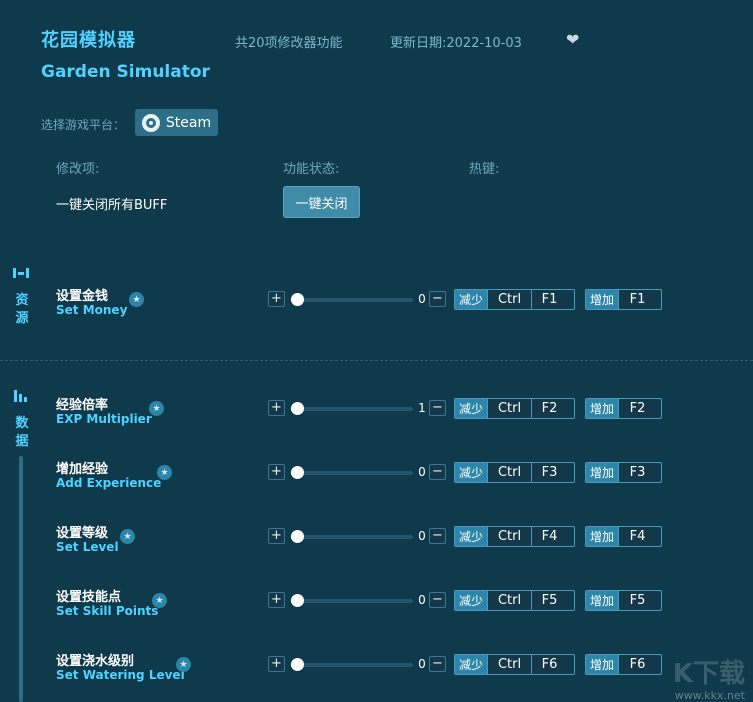 The width and height of the screenshot is (753, 702). I want to click on section-divider, so click(376, 360).